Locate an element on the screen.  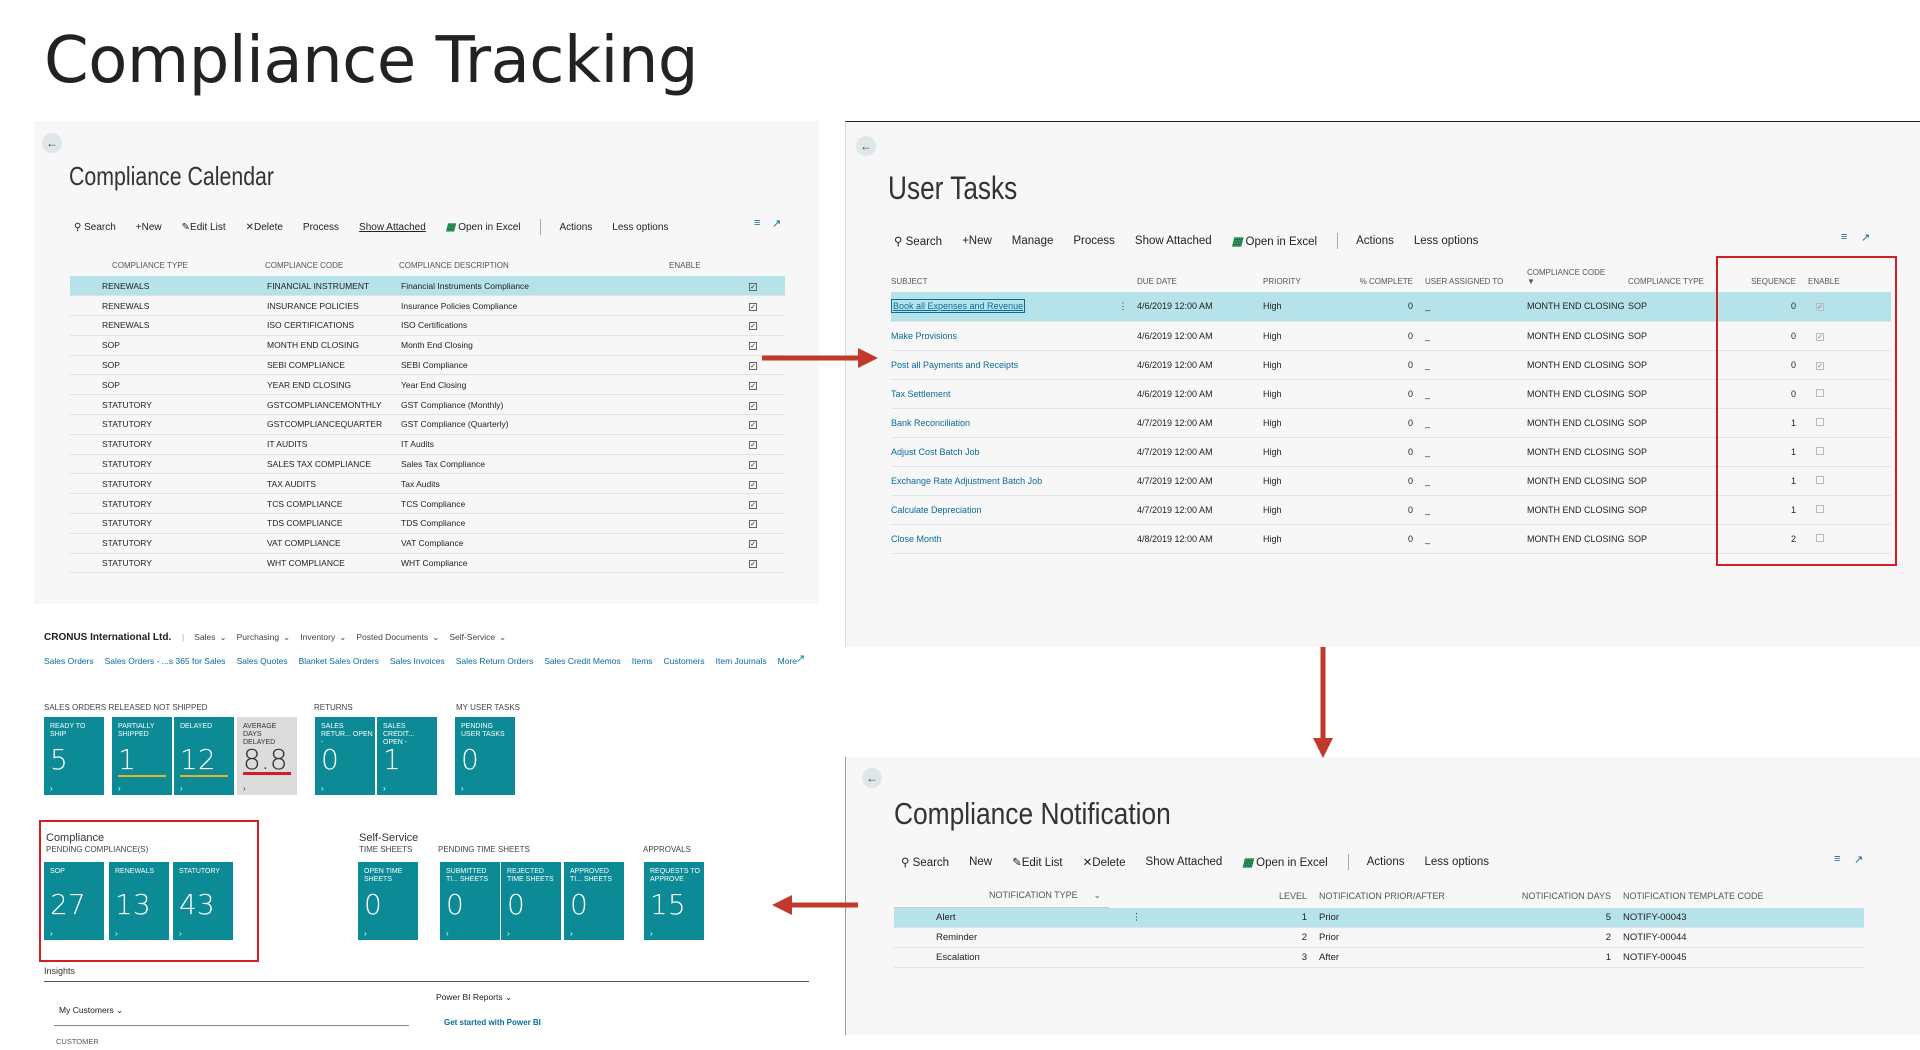
nav-link: Sales Orders is located at coordinates (69, 661).